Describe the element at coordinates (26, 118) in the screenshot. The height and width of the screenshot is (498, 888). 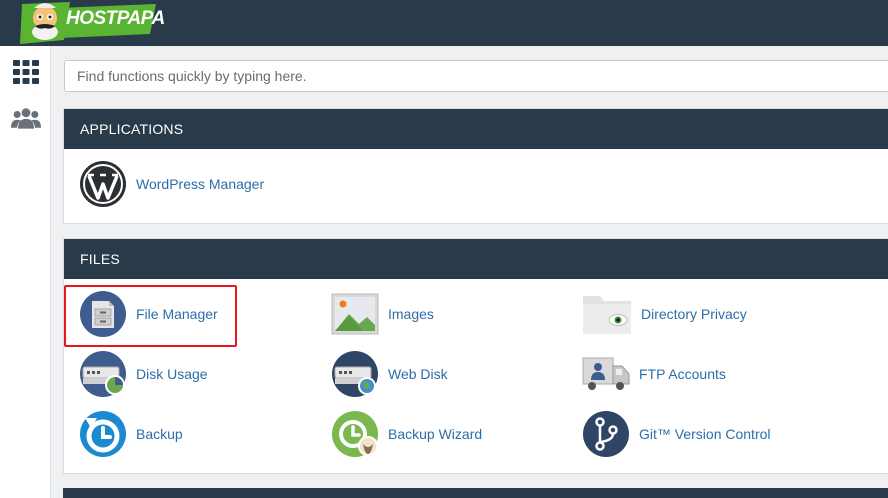
I see `users-icon` at that location.